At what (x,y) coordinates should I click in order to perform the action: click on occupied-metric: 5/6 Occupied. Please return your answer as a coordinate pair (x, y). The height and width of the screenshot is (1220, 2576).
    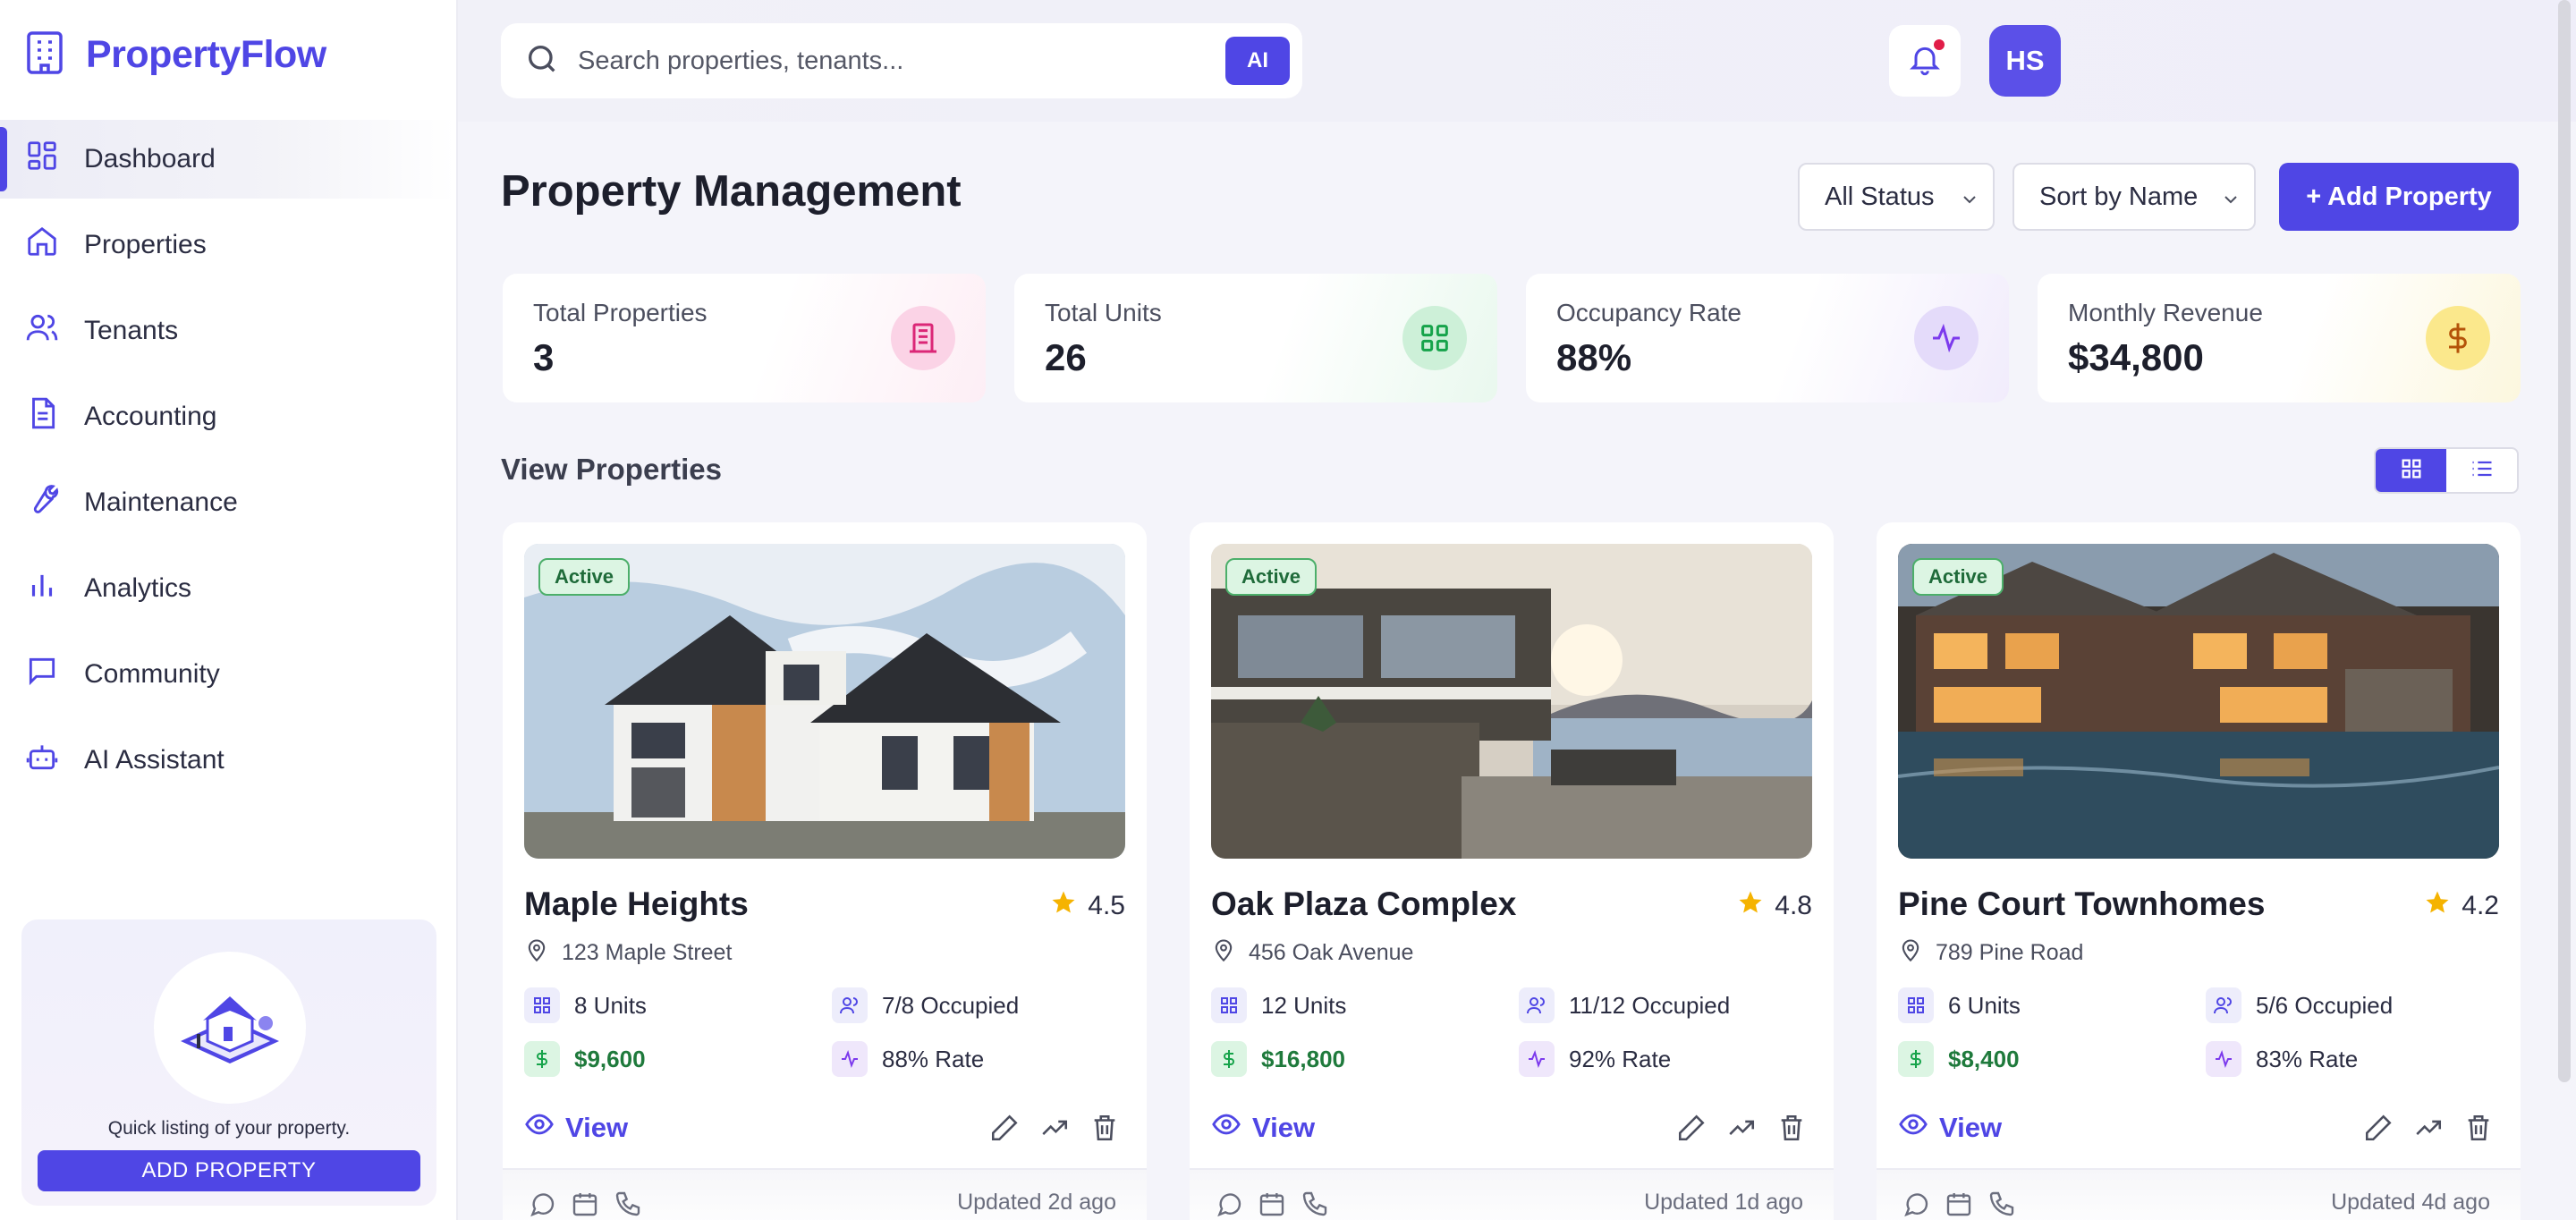
    Looking at the image, I should click on (2299, 1005).